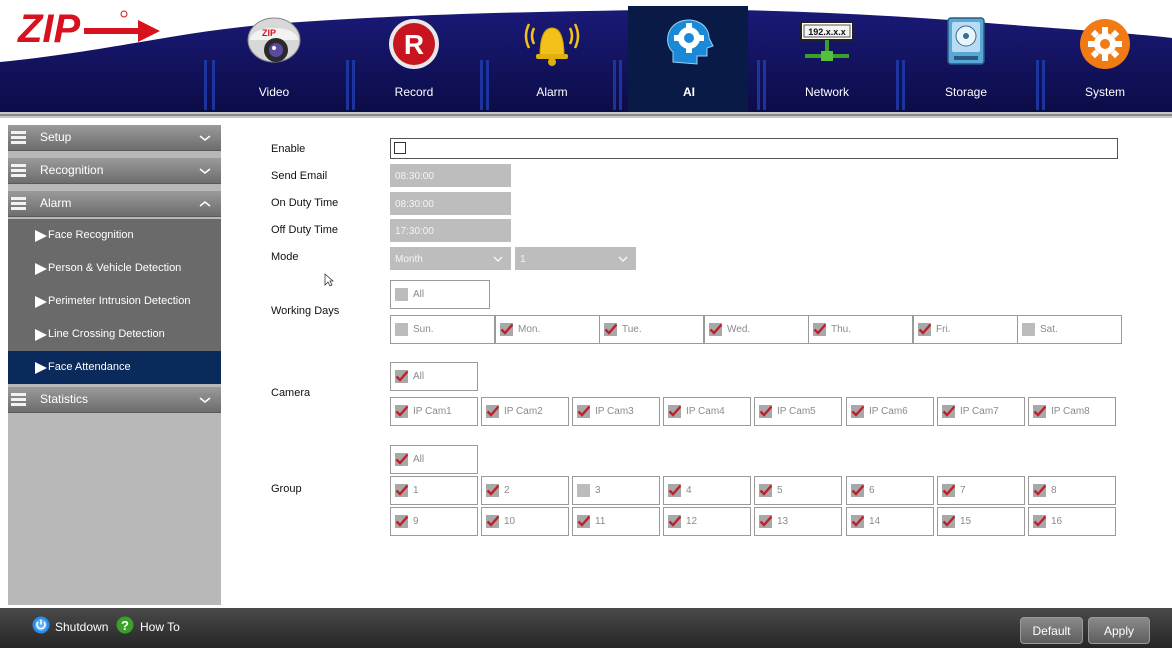  Describe the element at coordinates (434, 459) in the screenshot. I see `group-all-checkbox: All` at that location.